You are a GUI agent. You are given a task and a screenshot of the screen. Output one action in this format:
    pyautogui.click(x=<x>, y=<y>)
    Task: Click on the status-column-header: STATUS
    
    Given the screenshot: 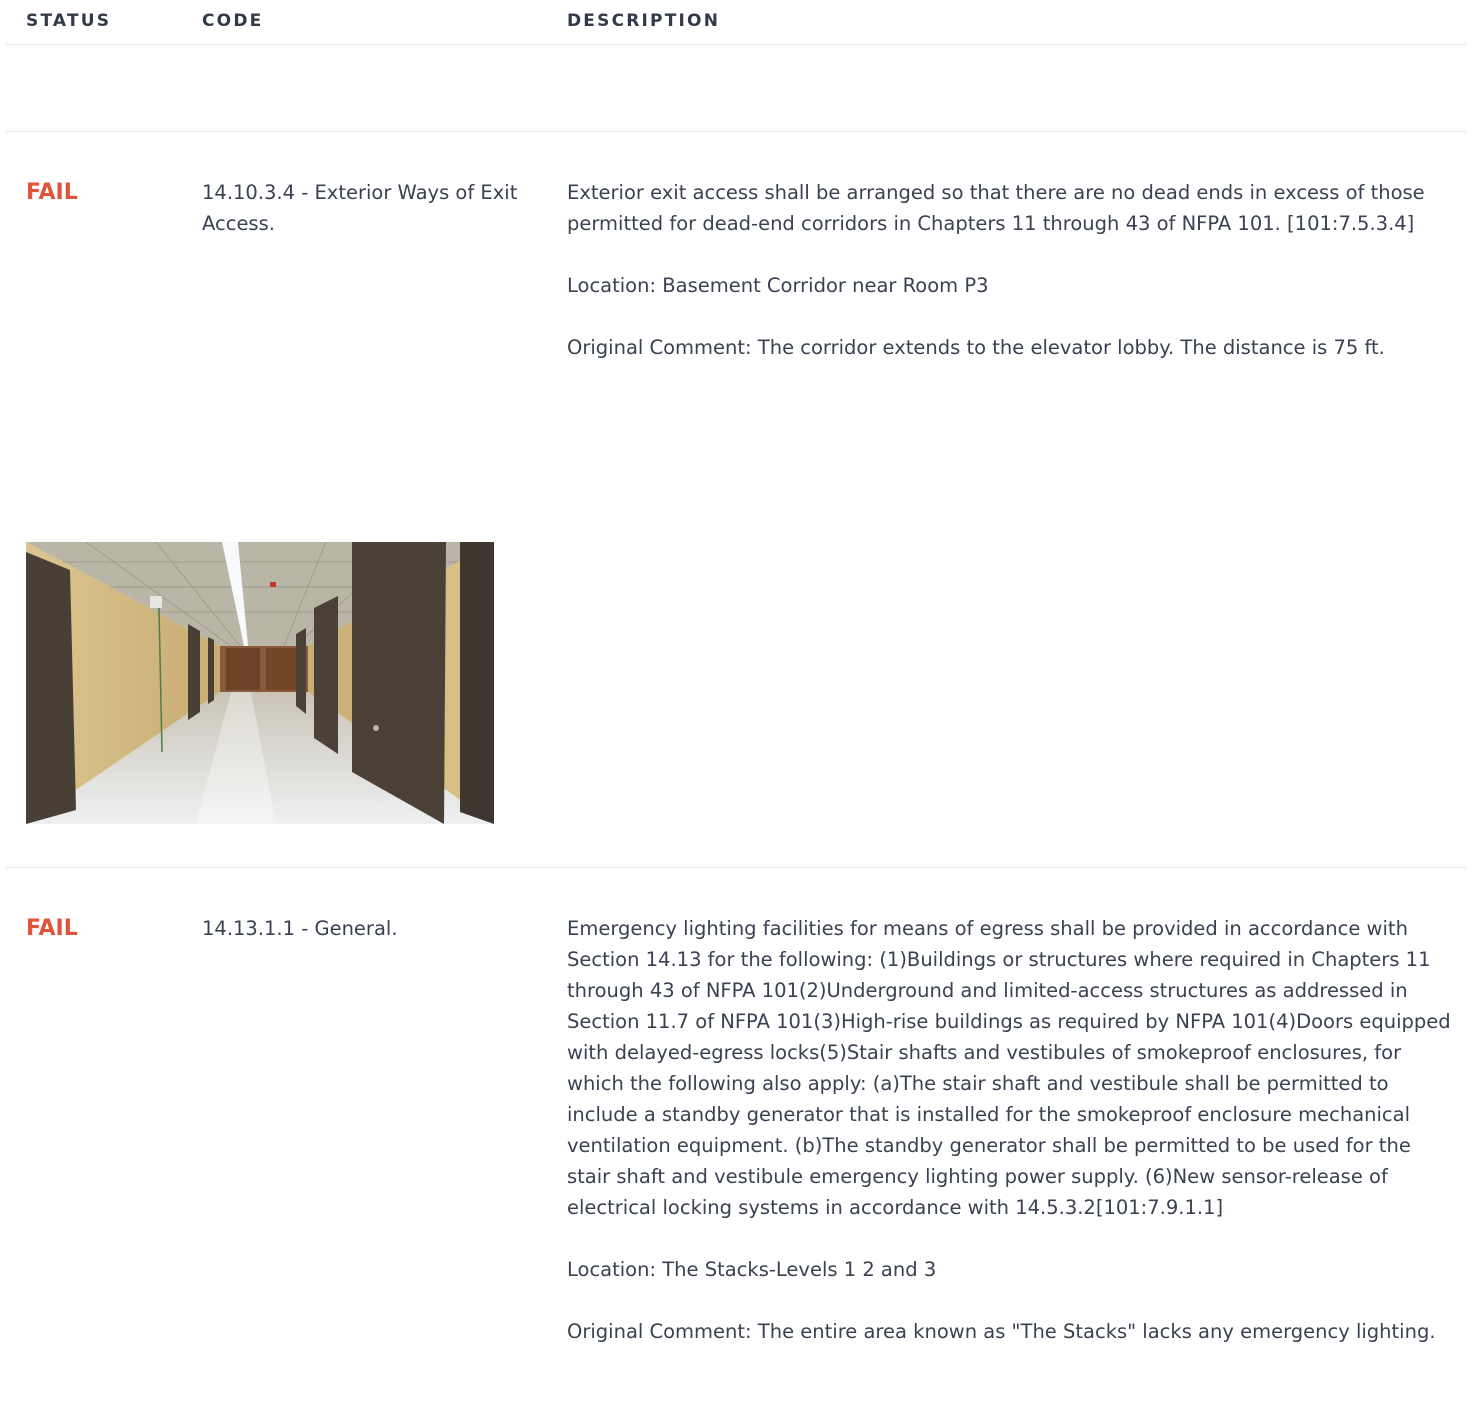 What is the action you would take?
    pyautogui.click(x=69, y=21)
    